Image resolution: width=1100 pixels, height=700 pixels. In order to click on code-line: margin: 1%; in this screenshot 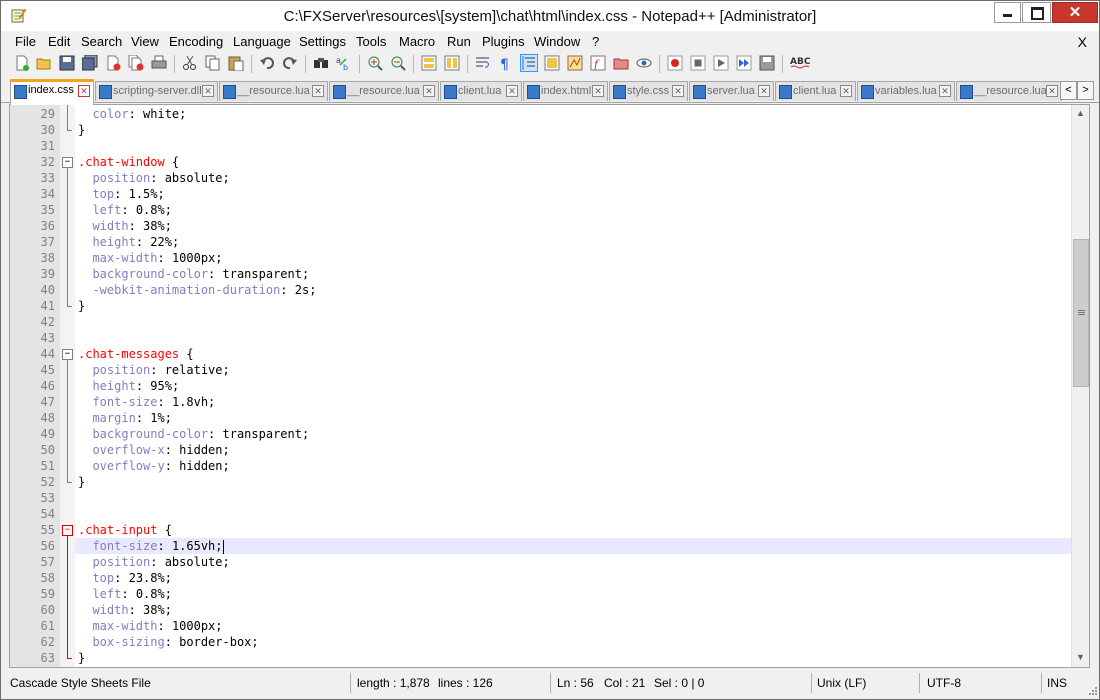, I will do `click(573, 418)`.